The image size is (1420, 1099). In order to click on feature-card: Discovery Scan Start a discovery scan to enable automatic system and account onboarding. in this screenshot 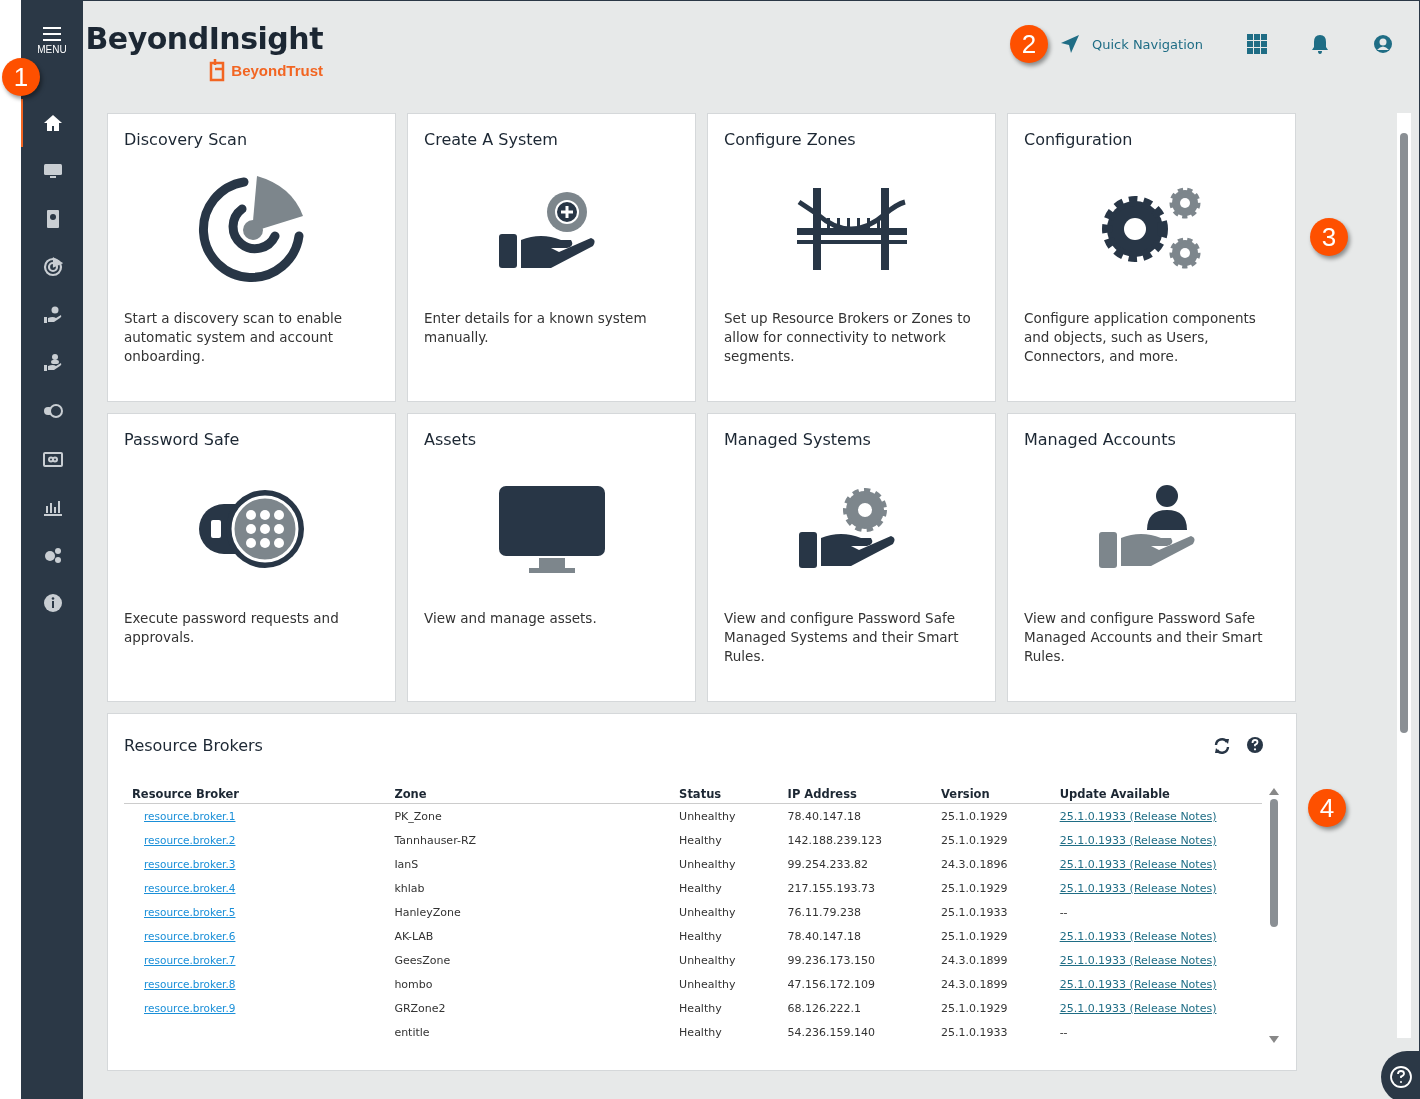, I will do `click(251, 257)`.